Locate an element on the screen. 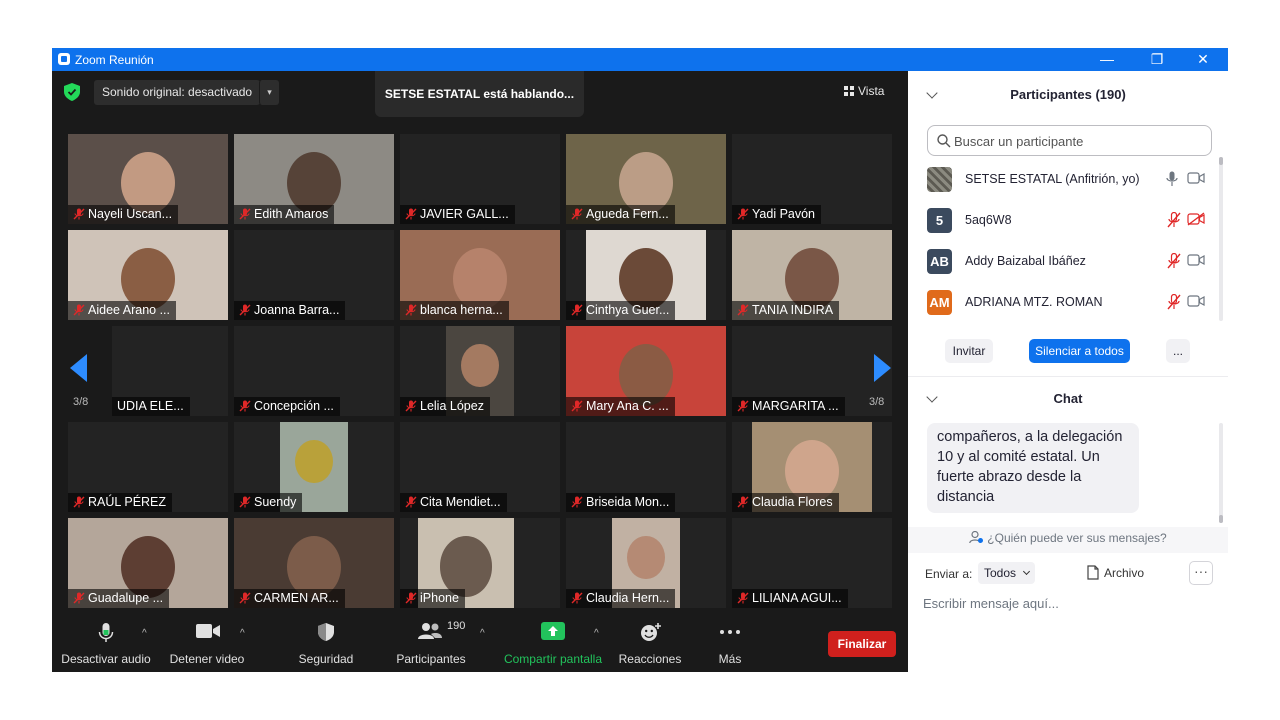  chat-more-button: ··· is located at coordinates (1201, 573).